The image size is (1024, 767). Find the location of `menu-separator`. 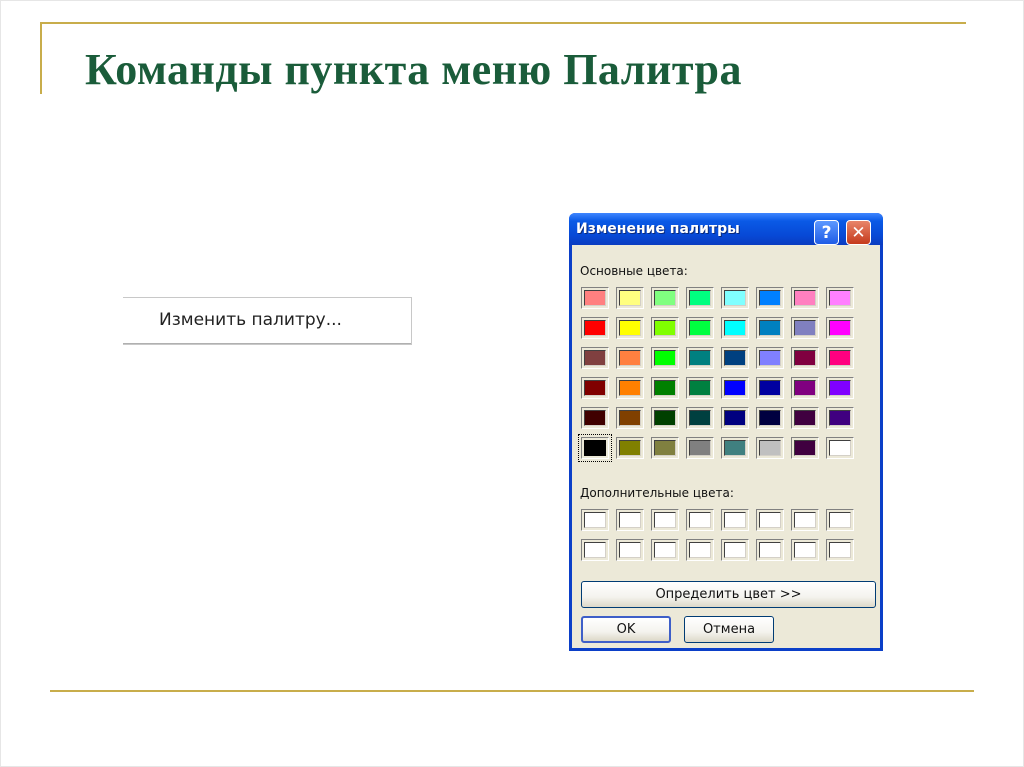

menu-separator is located at coordinates (267, 343).